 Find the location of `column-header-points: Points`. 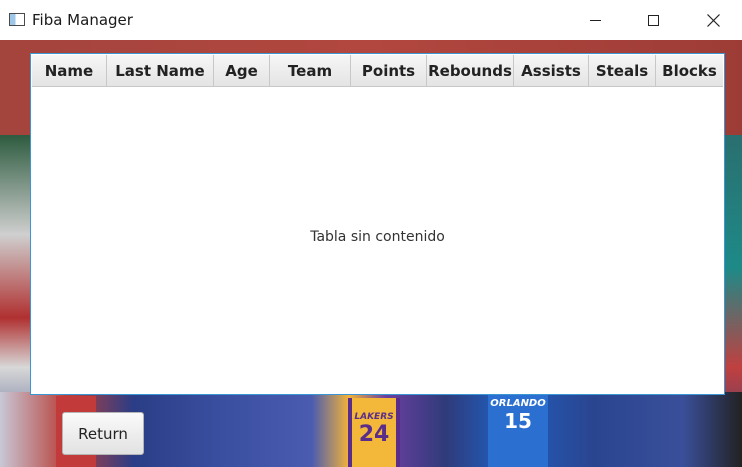

column-header-points: Points is located at coordinates (389, 70).